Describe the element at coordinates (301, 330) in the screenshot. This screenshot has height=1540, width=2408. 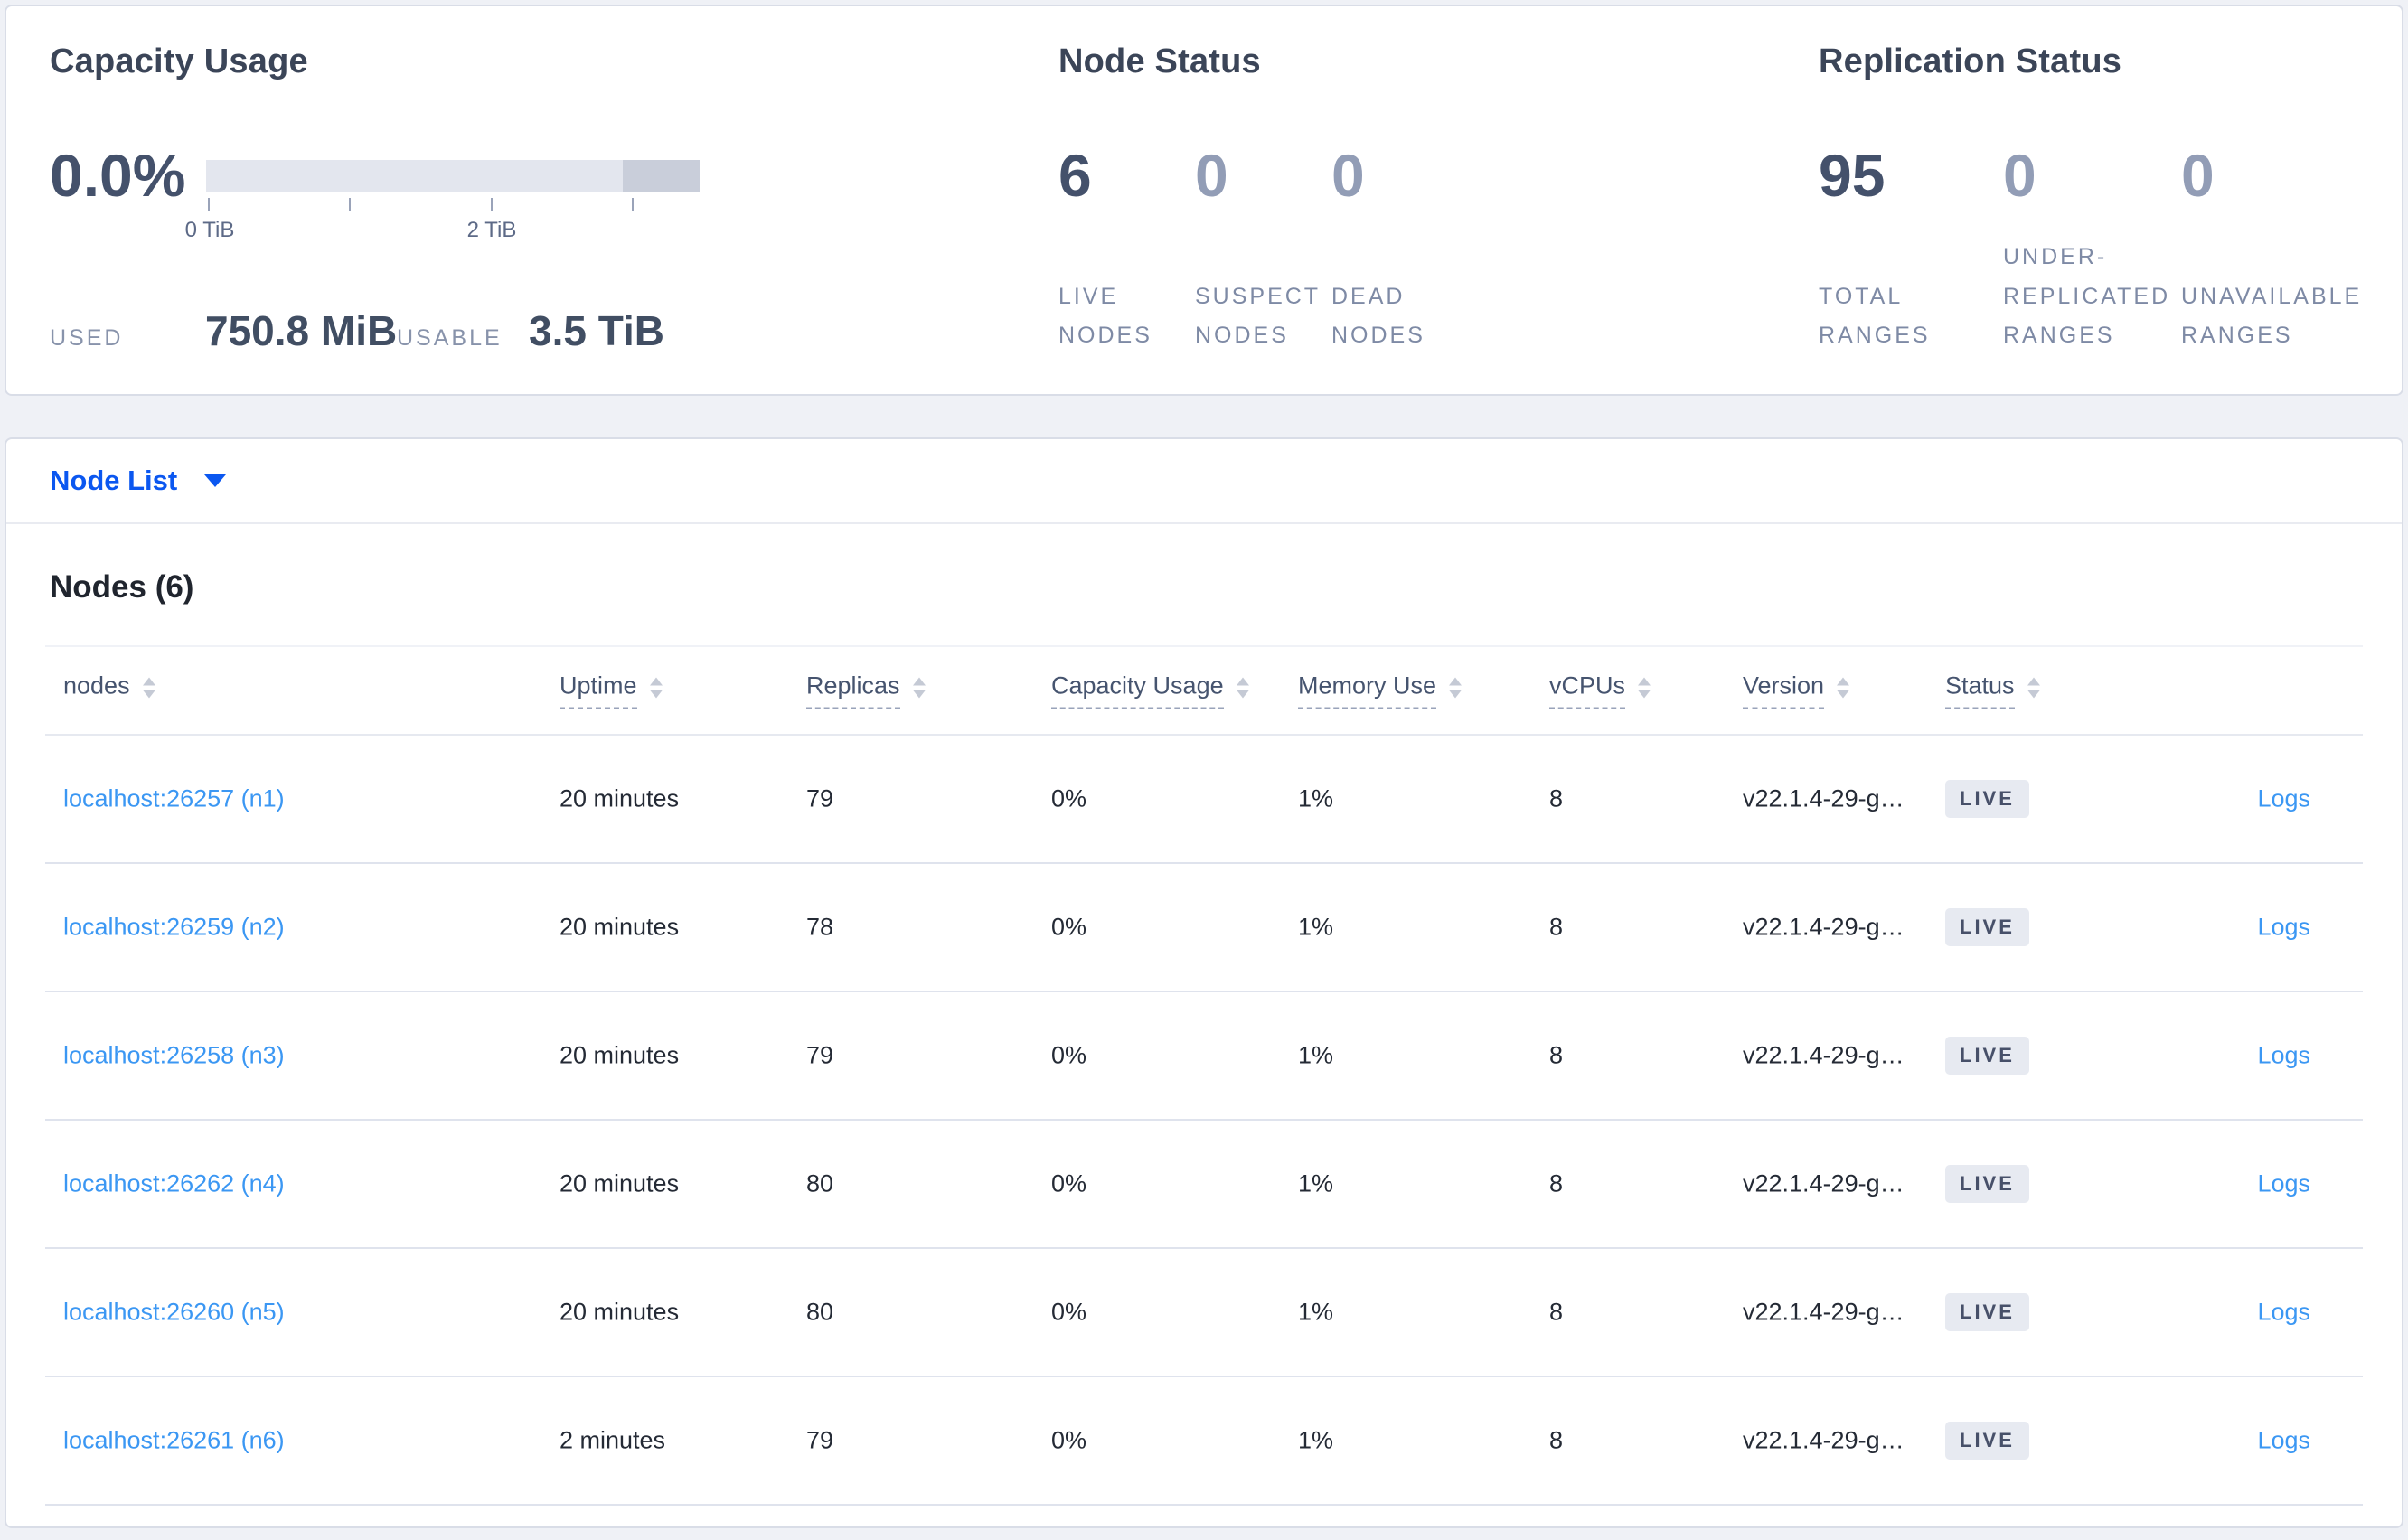
I see `used-value: 750.8 MiB` at that location.